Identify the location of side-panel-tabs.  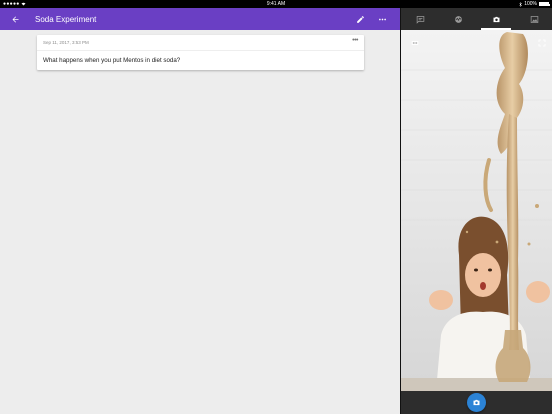
(476, 19).